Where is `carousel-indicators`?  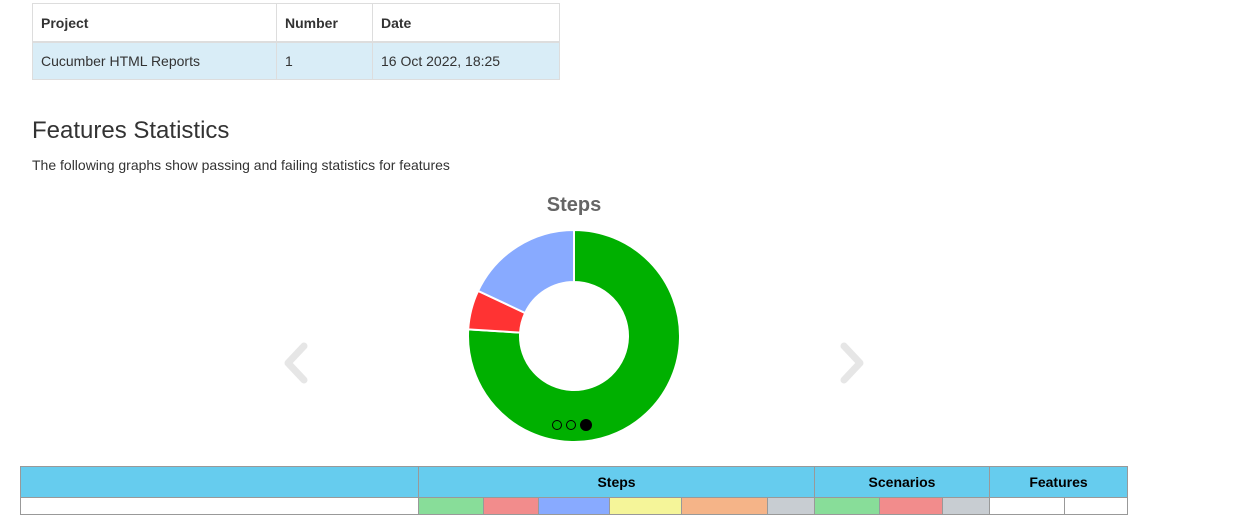
carousel-indicators is located at coordinates (572, 425).